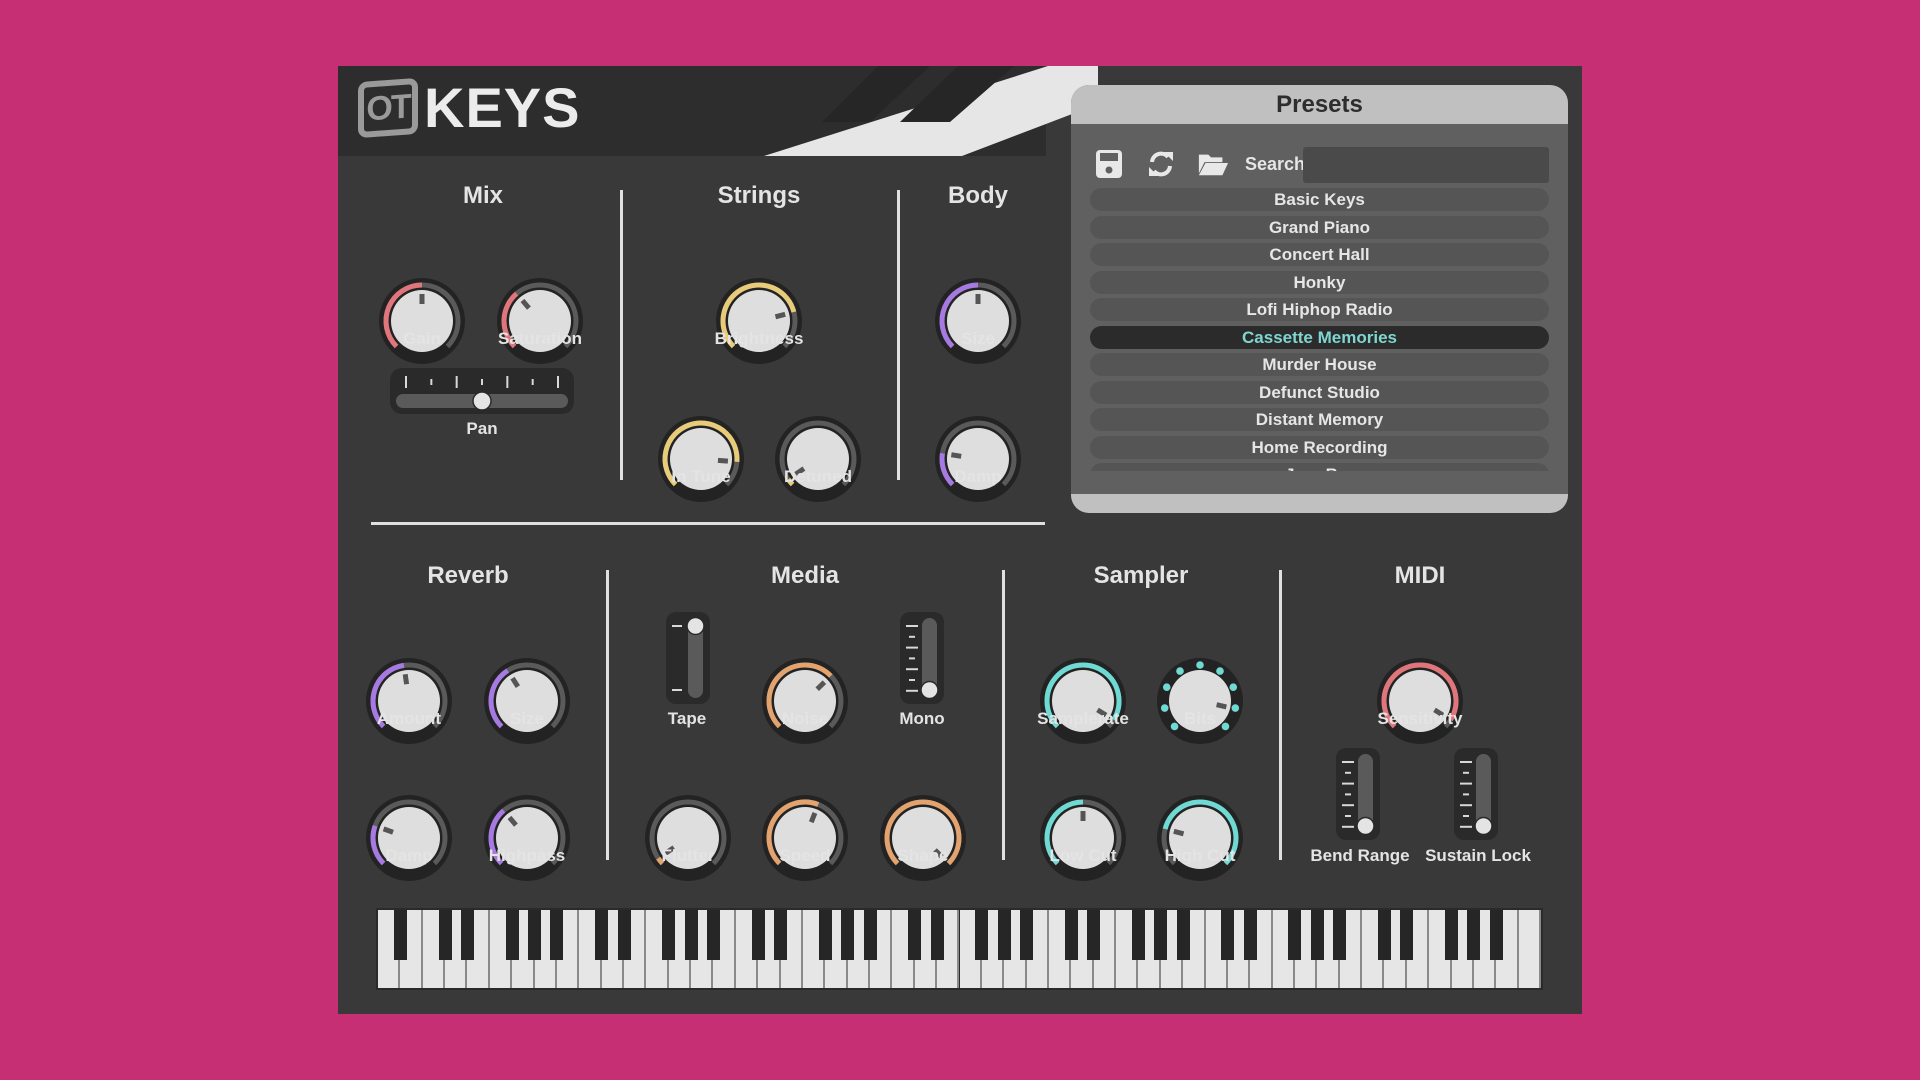  I want to click on body-damp-knob, so click(978, 459).